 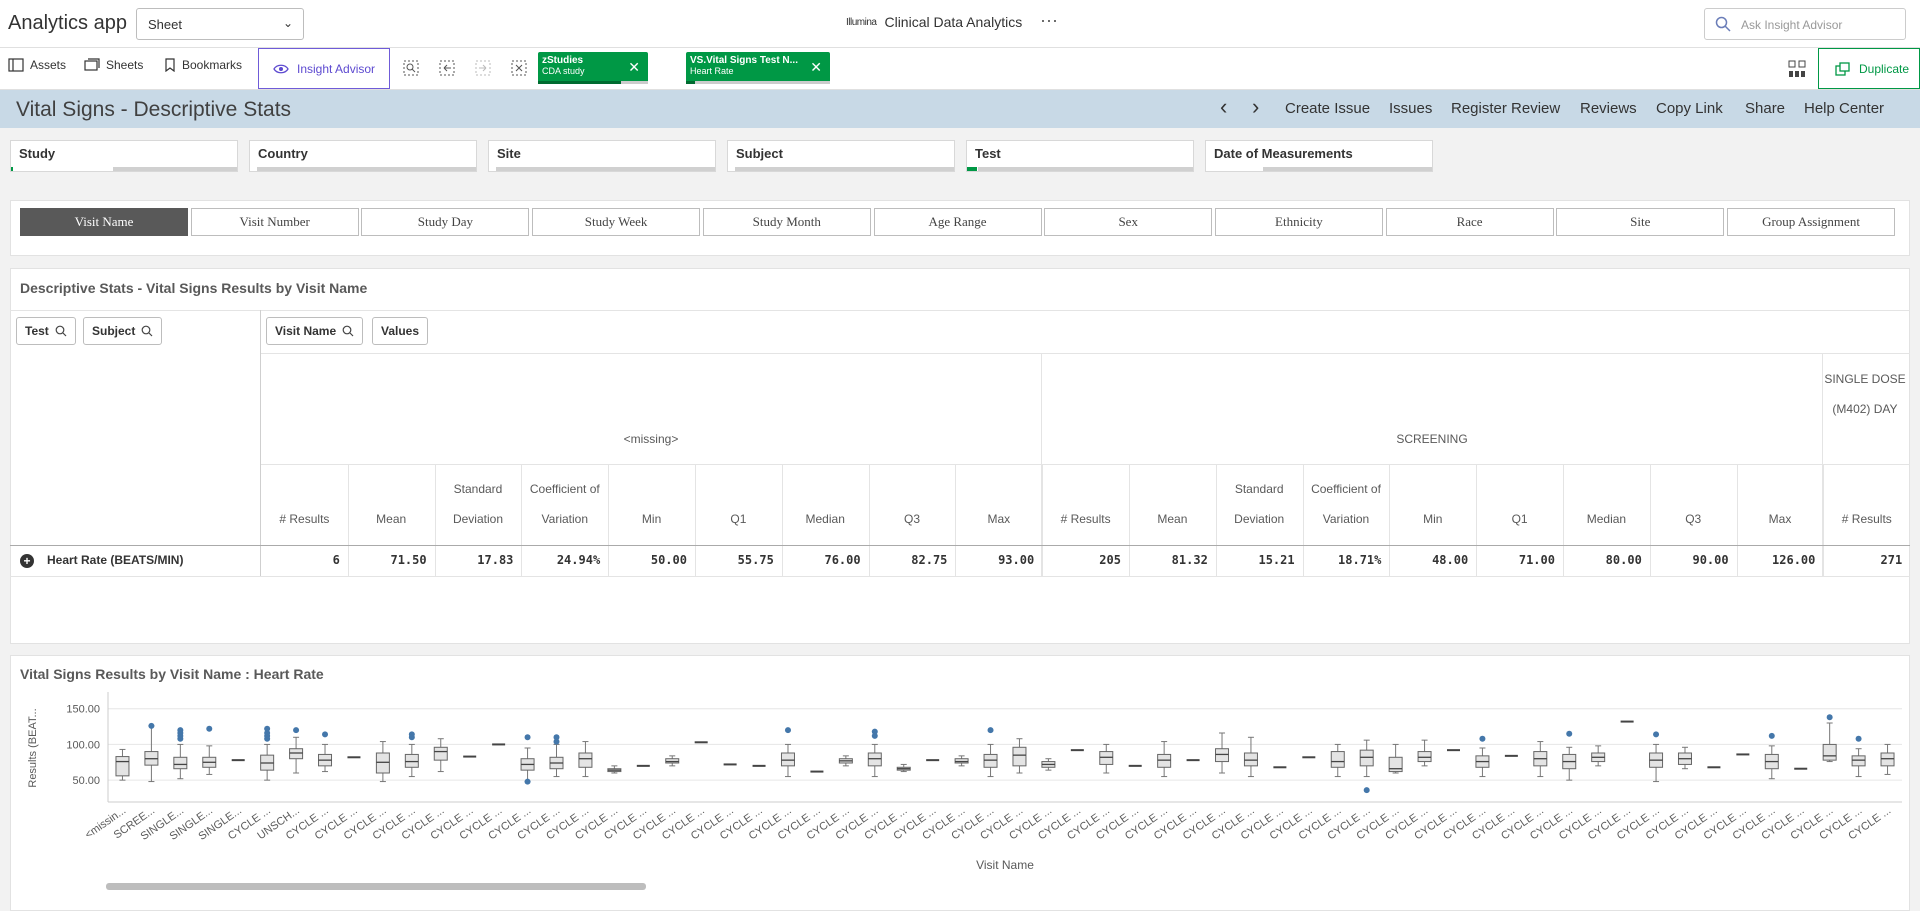 I want to click on test-dimension-button: Test, so click(x=46, y=331).